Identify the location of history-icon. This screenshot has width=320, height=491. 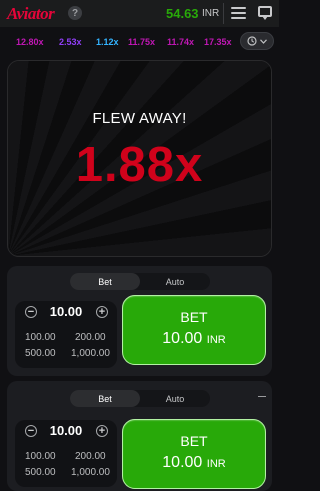
(252, 41).